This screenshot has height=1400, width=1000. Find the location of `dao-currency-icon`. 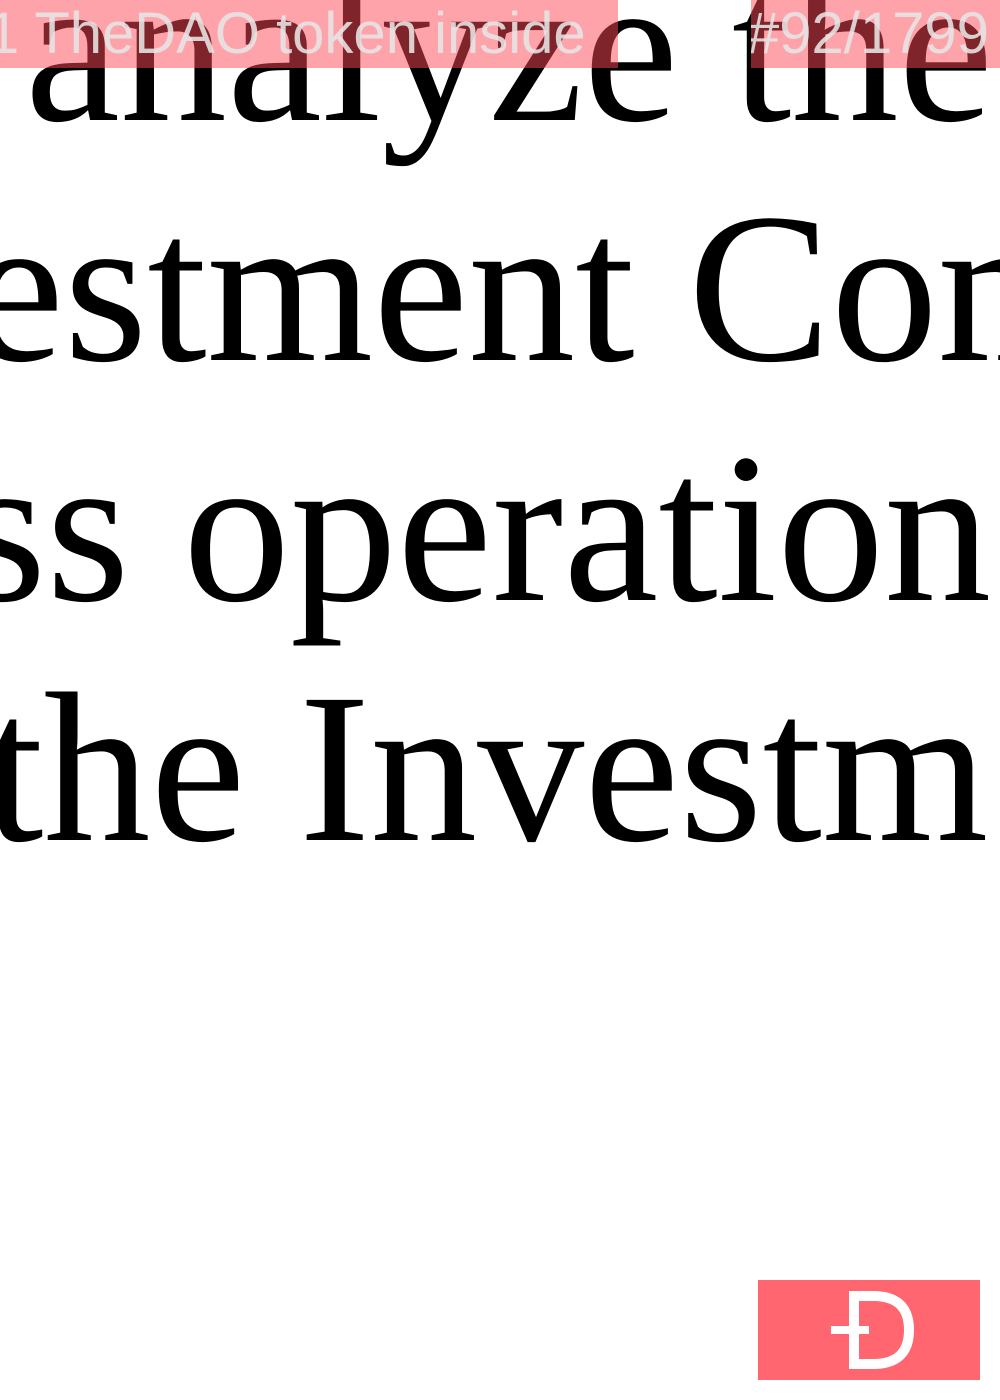

dao-currency-icon is located at coordinates (873, 1330).